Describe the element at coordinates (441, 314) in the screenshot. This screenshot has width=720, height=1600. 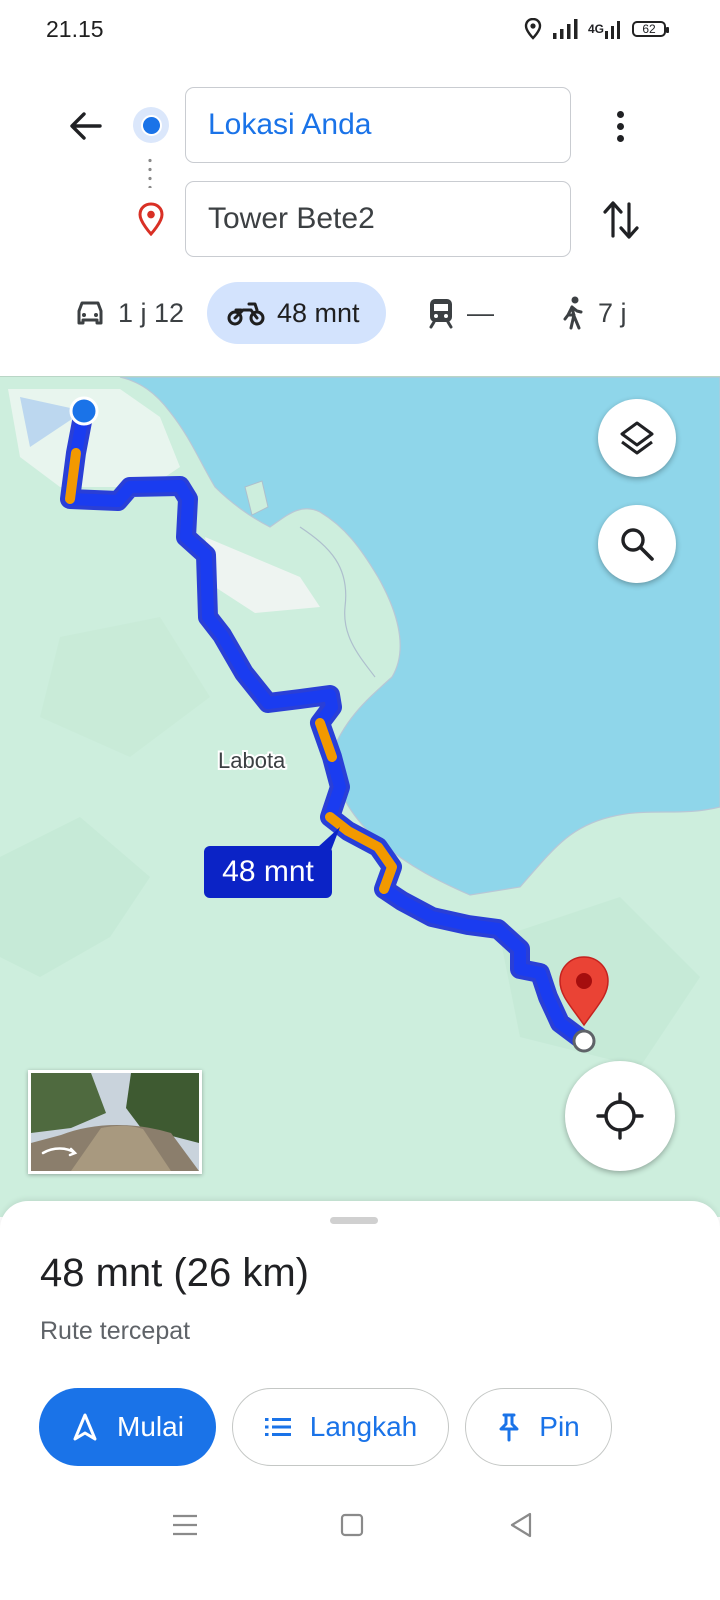
I see `transit-icon` at that location.